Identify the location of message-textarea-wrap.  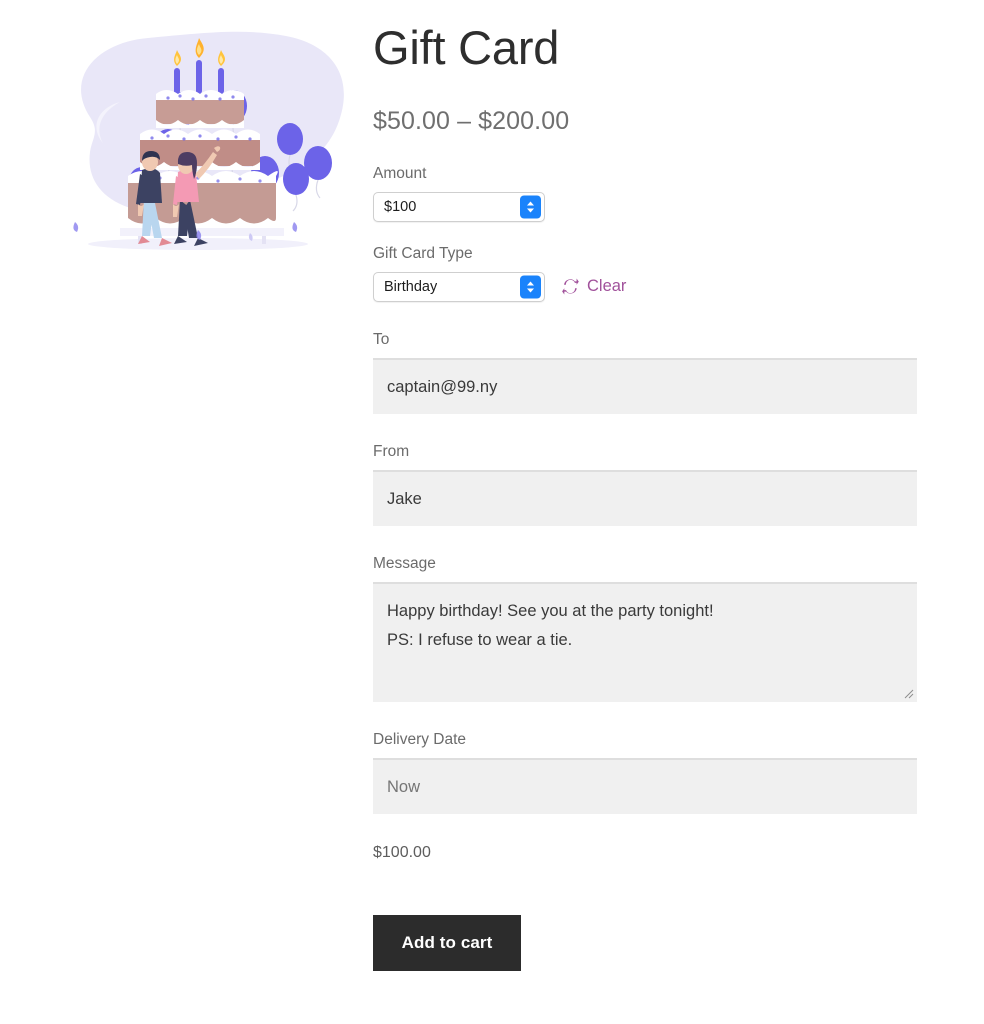
(645, 642).